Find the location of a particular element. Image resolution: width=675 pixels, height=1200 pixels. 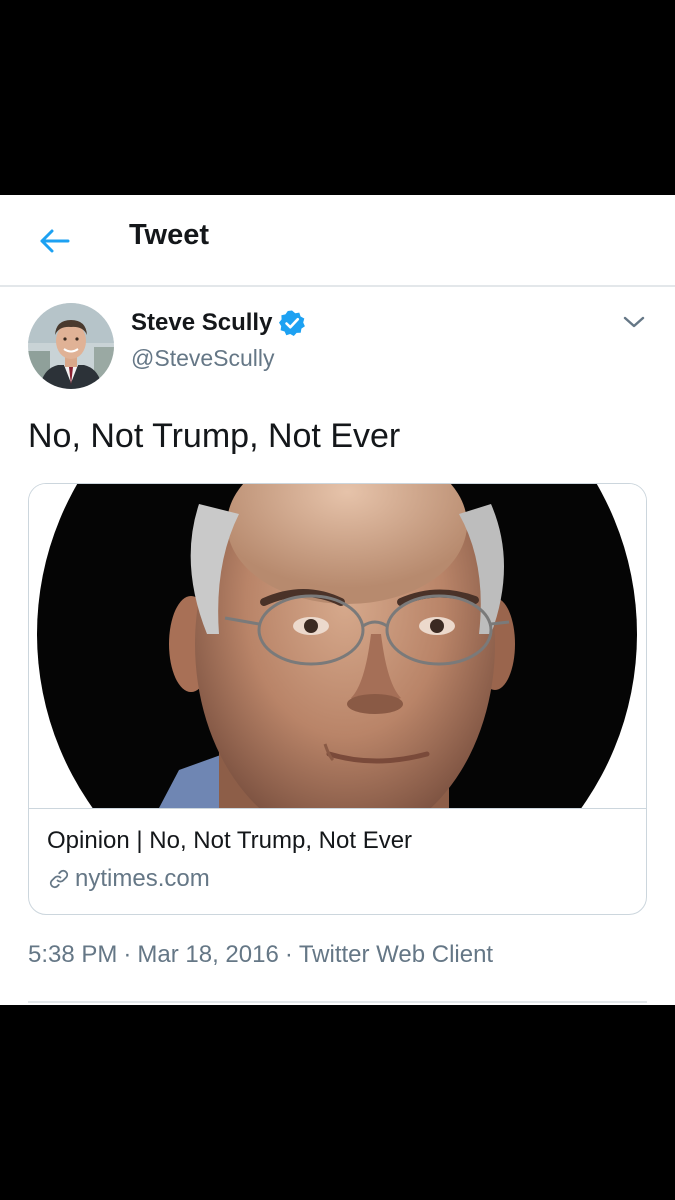

avatar is located at coordinates (71, 346).